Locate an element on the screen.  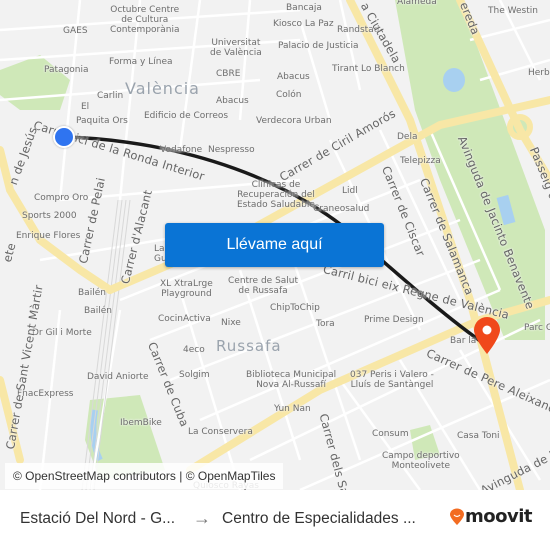
poi-label: Craneosalud is located at coordinates (341, 209).